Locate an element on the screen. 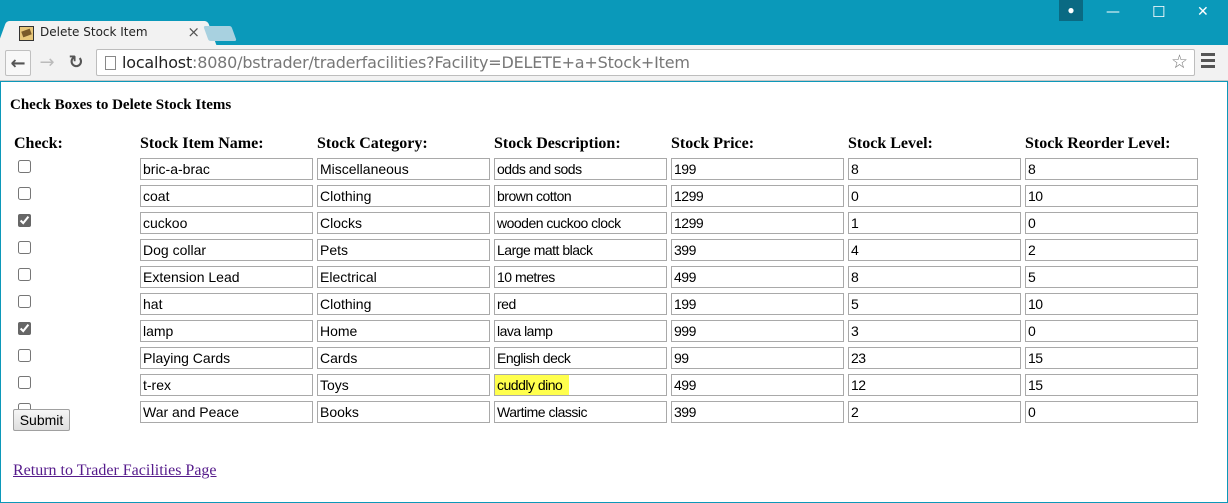 The image size is (1228, 503). column-header-reorder-level: Stock Reorder Level: is located at coordinates (1098, 143).